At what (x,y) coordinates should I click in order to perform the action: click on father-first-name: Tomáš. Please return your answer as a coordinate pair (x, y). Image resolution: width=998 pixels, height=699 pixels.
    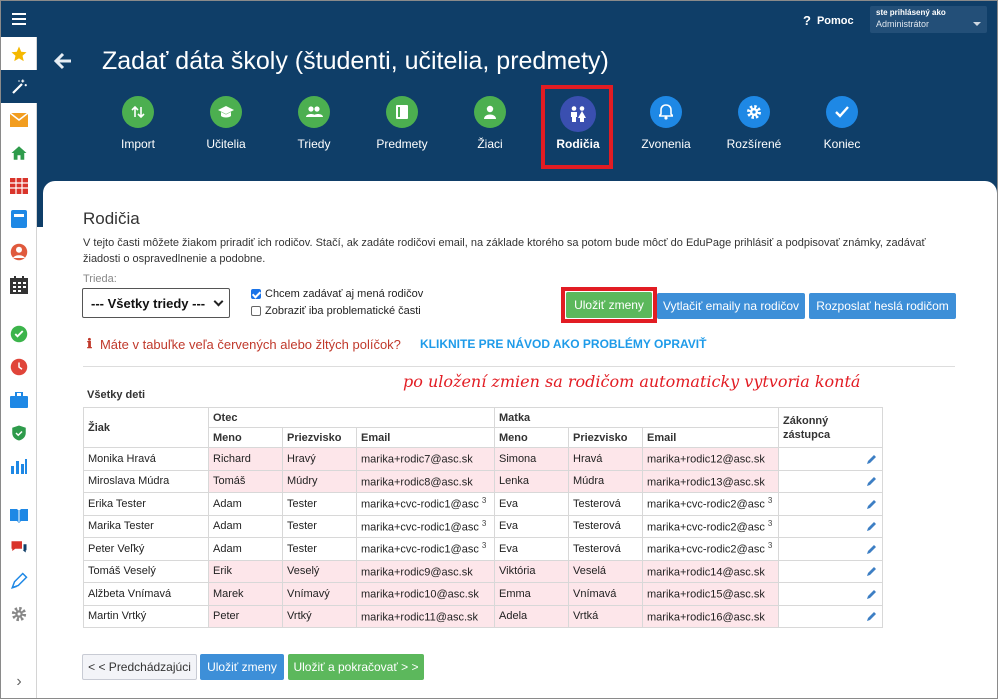
    Looking at the image, I should click on (245, 481).